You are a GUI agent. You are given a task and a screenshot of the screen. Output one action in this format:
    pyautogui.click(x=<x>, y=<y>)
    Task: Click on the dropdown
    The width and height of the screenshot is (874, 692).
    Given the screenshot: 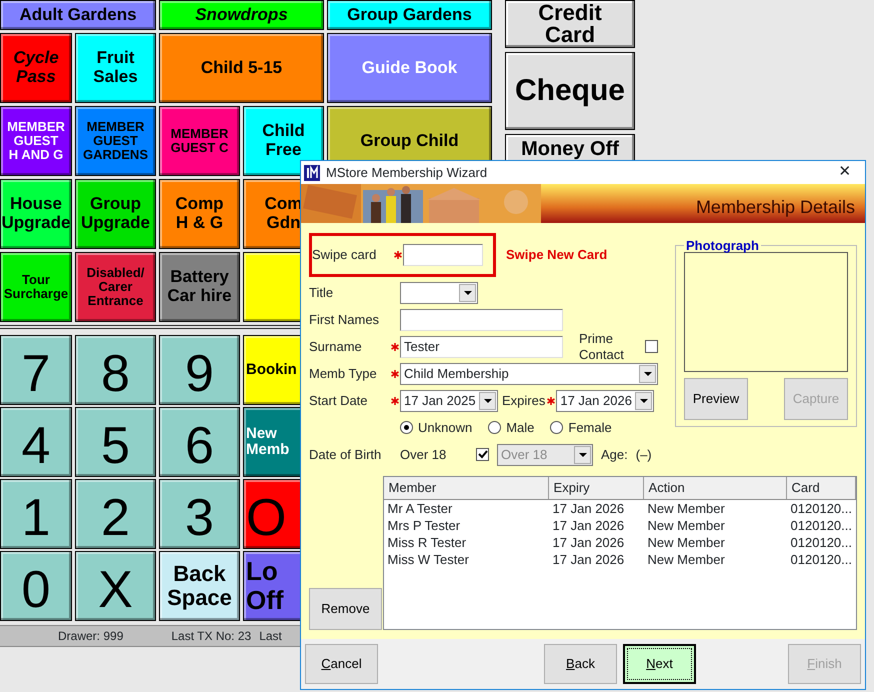 What is the action you would take?
    pyautogui.click(x=439, y=293)
    